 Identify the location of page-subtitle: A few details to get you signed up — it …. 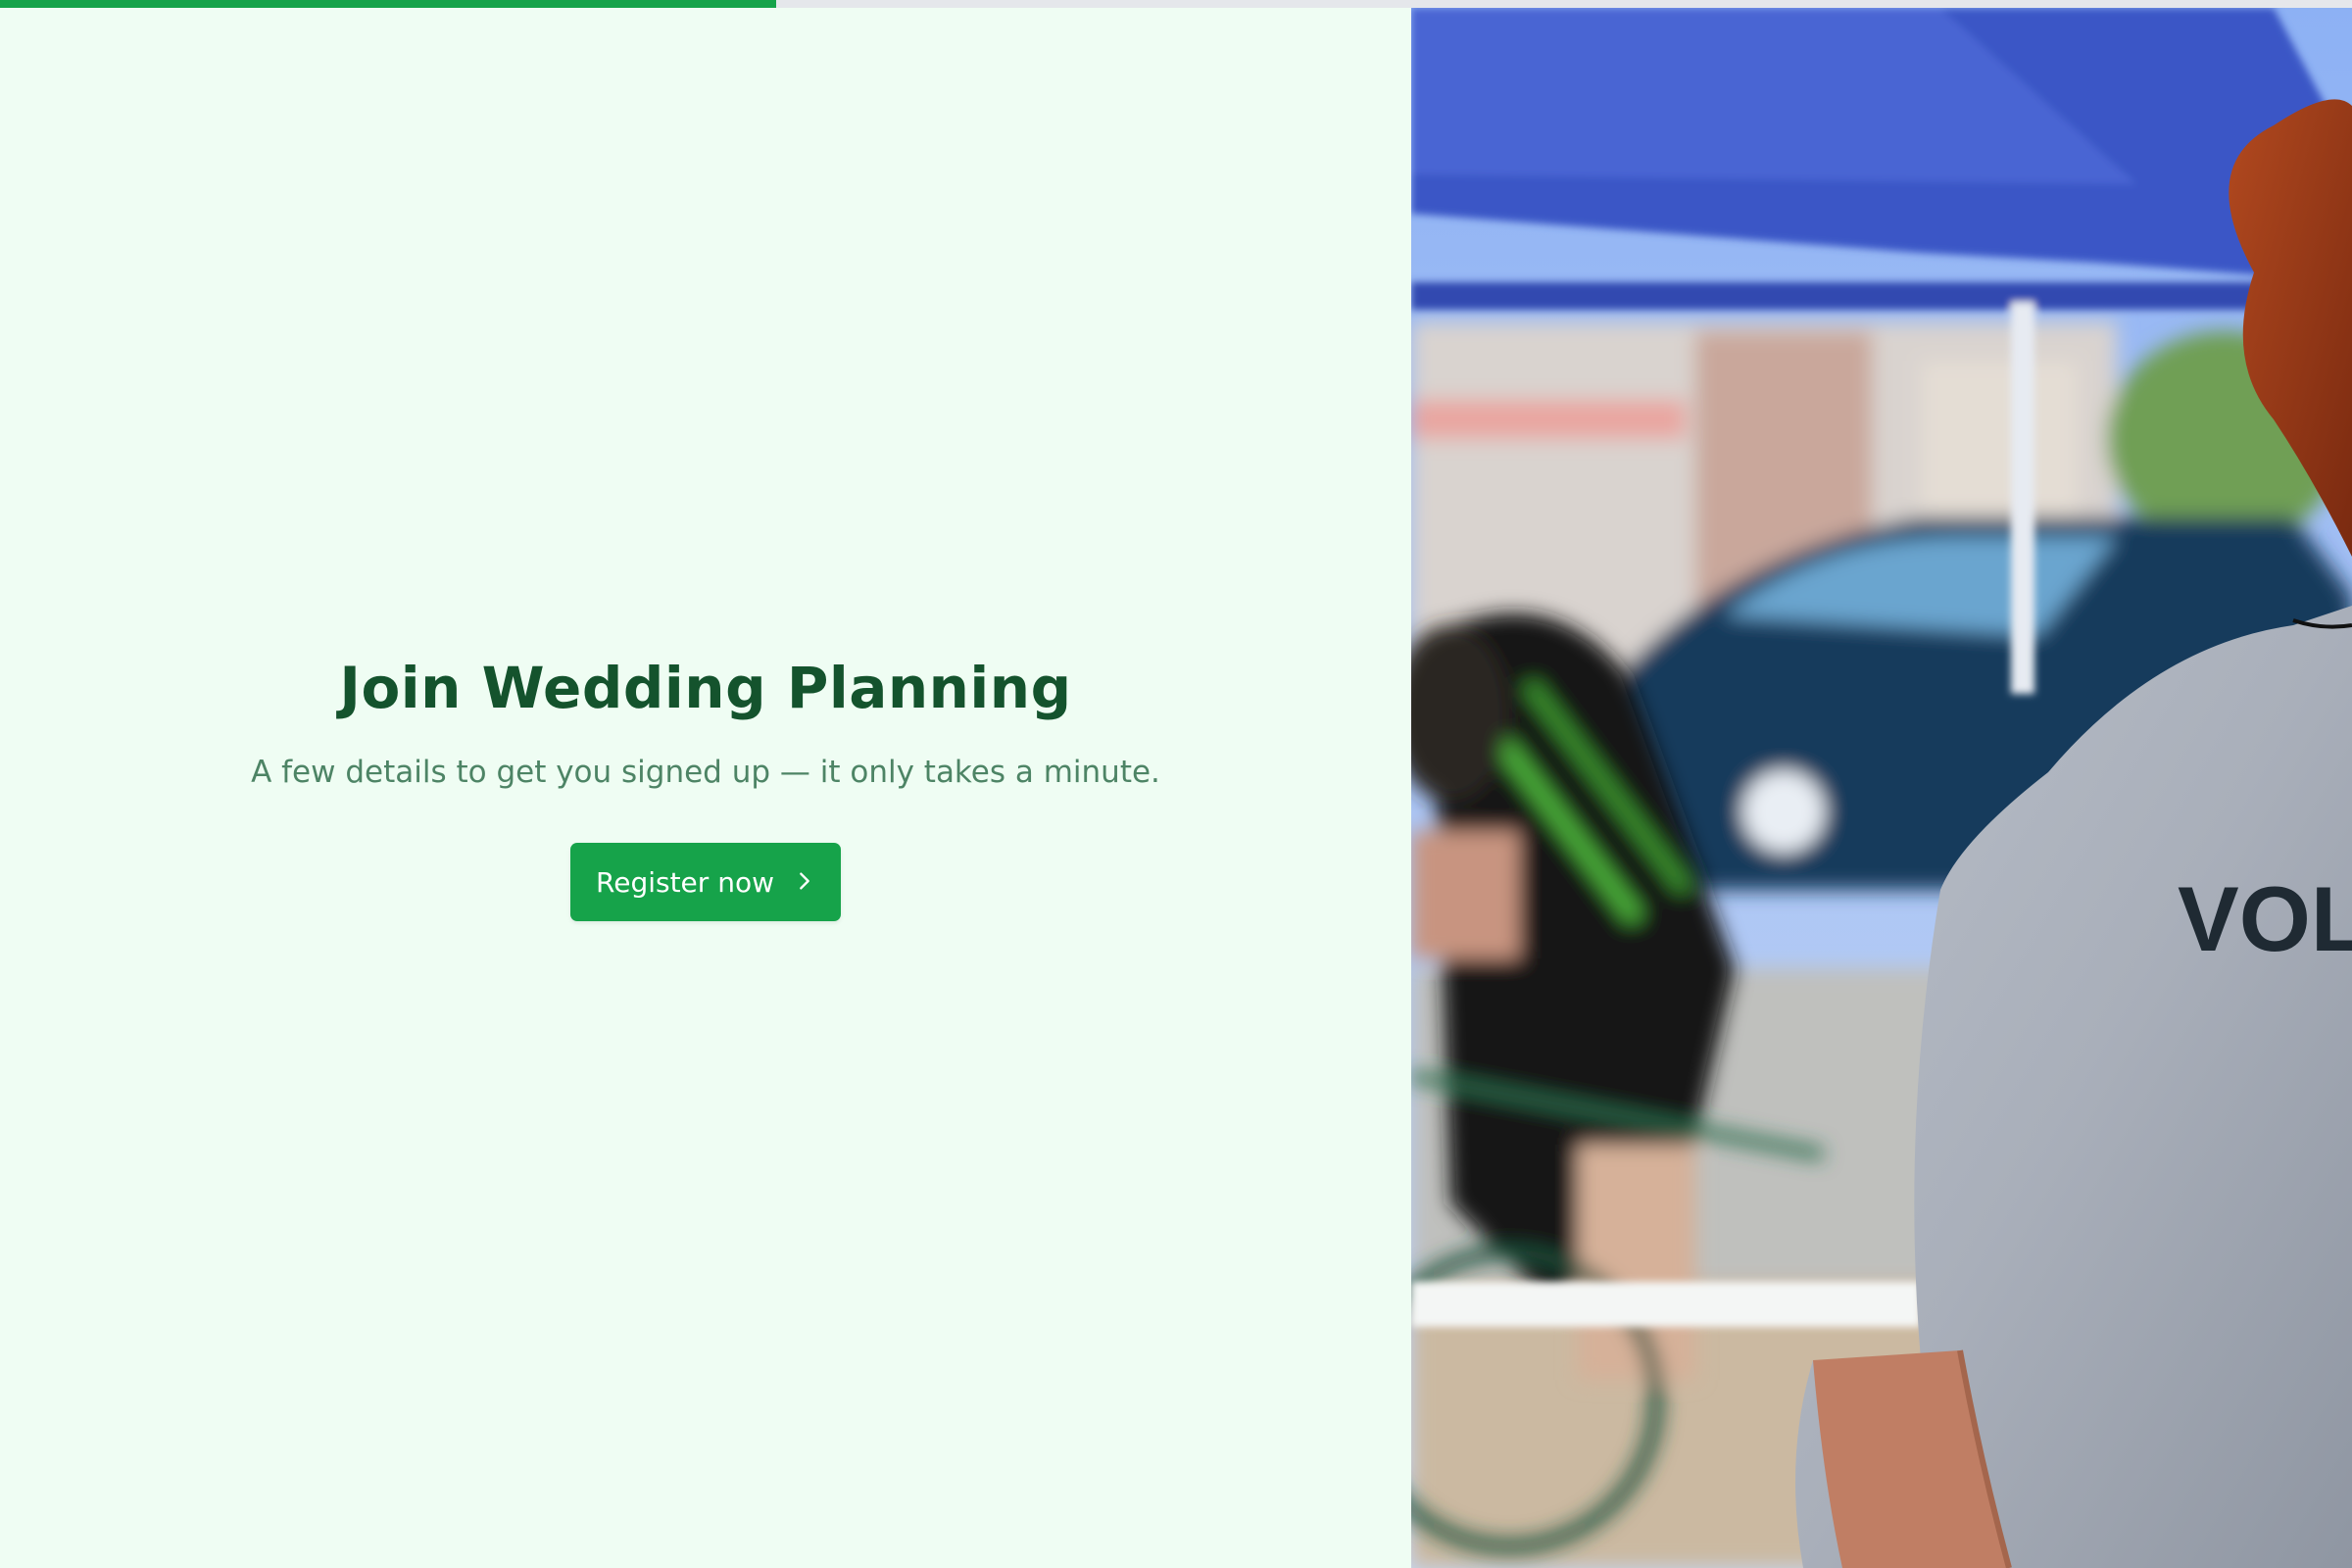
(705, 772).